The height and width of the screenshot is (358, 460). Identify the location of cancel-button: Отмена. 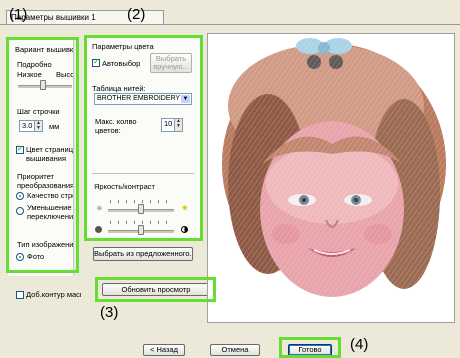
(235, 350).